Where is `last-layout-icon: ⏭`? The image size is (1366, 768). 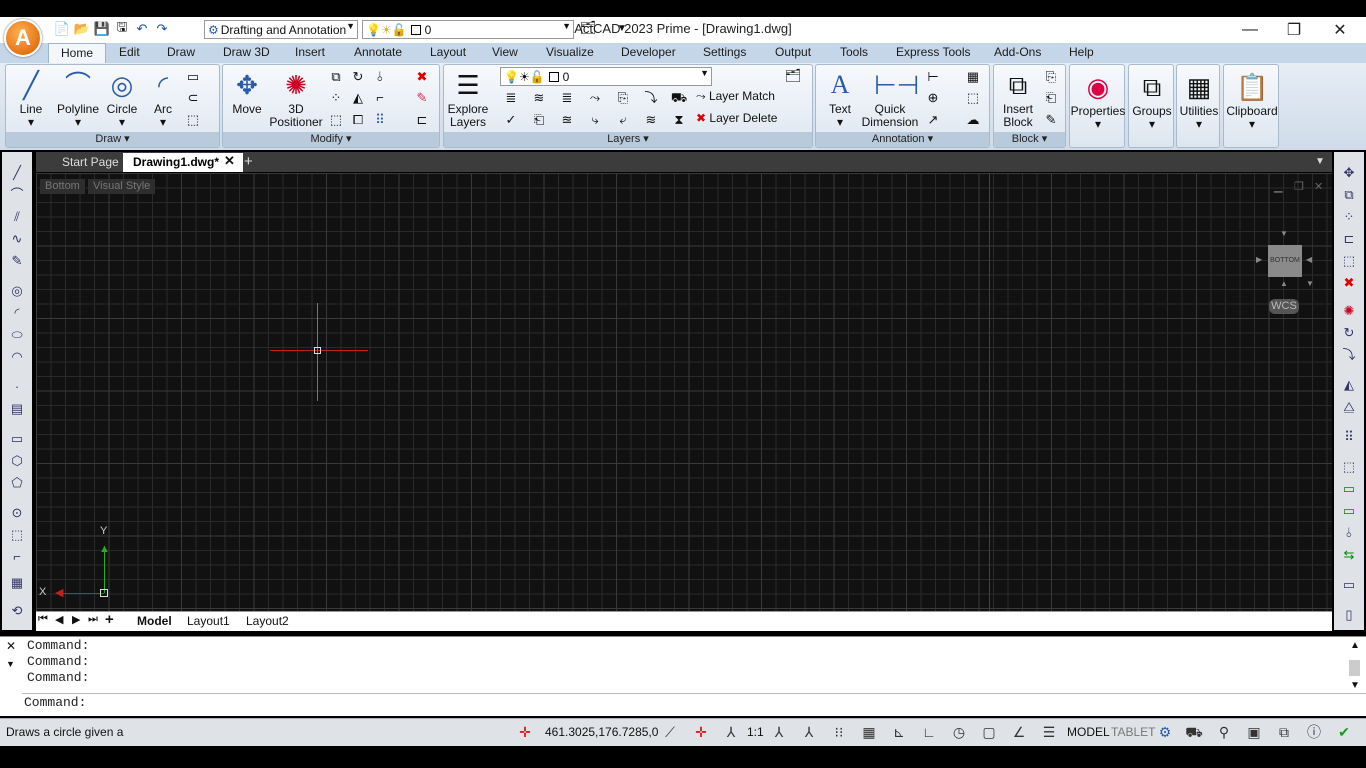 last-layout-icon: ⏭ is located at coordinates (93, 619).